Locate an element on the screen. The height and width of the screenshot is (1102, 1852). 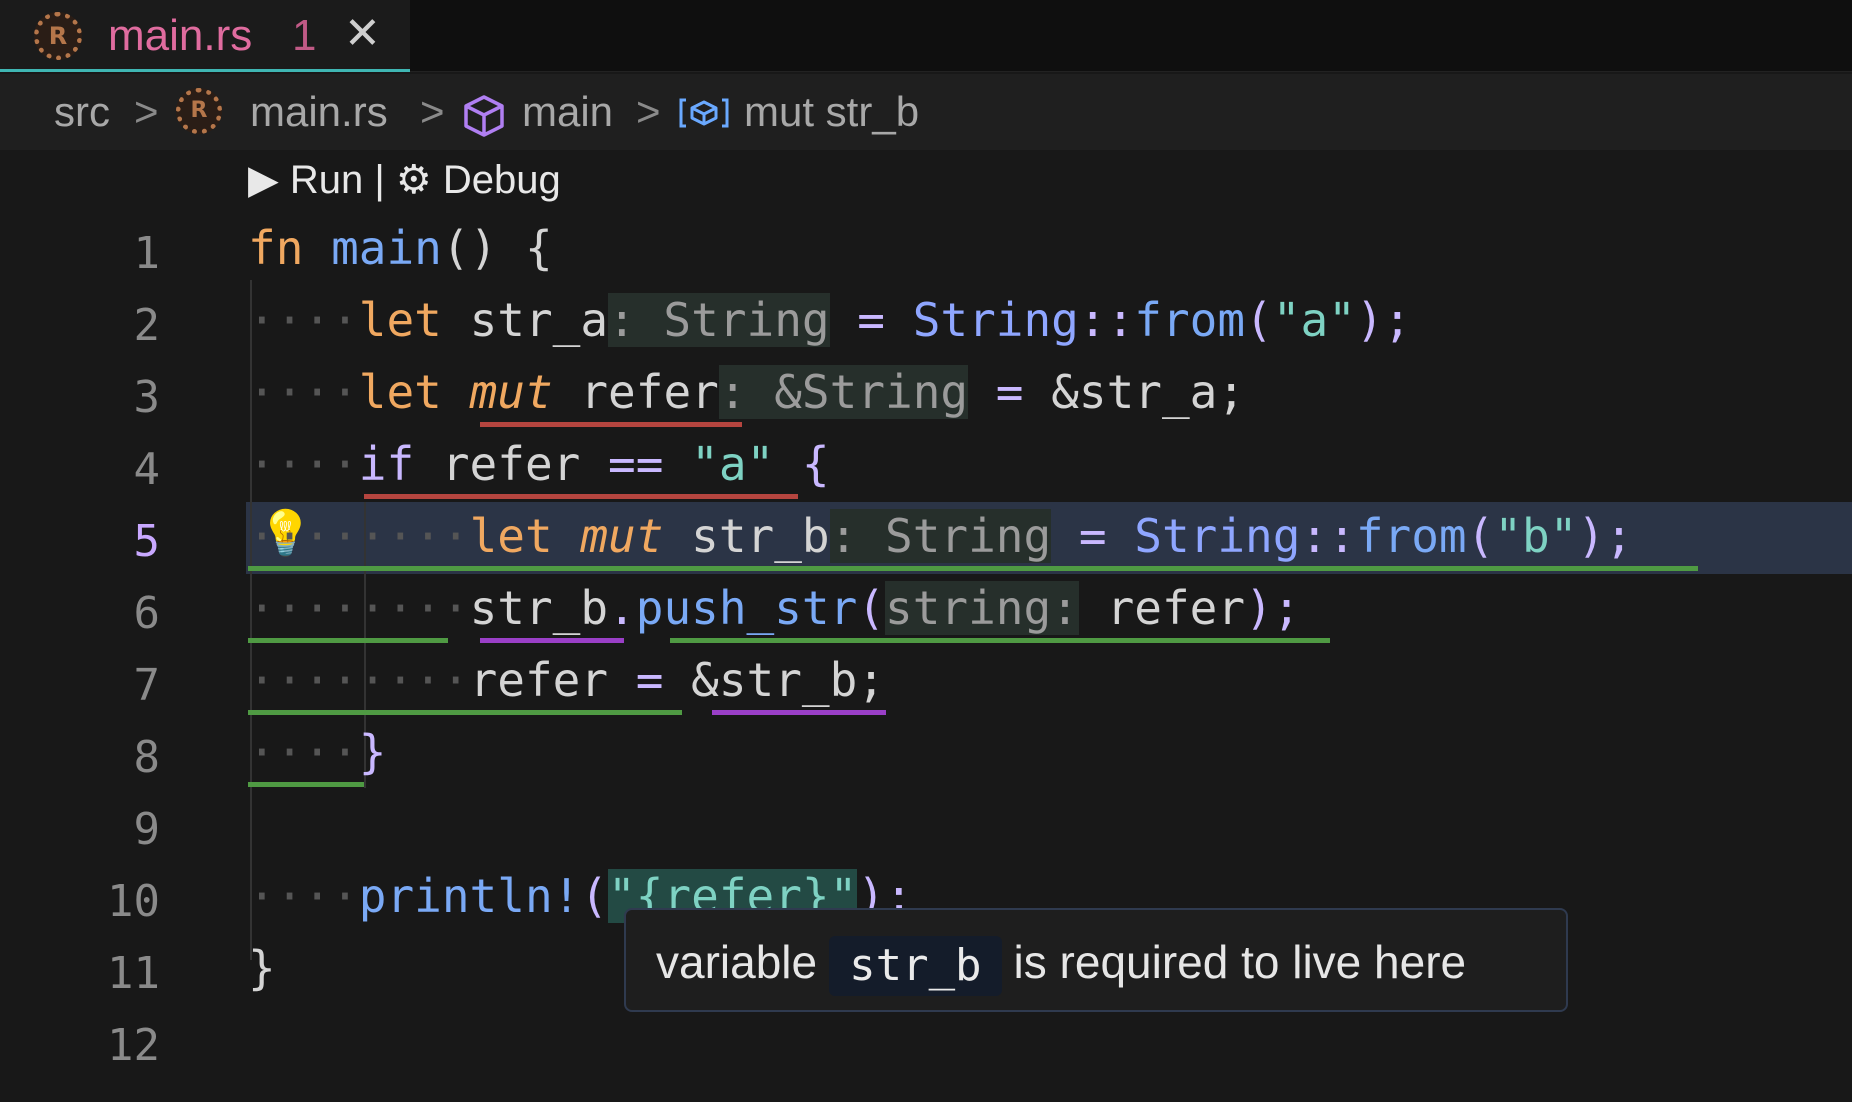
line-number: 2 is located at coordinates (147, 325).